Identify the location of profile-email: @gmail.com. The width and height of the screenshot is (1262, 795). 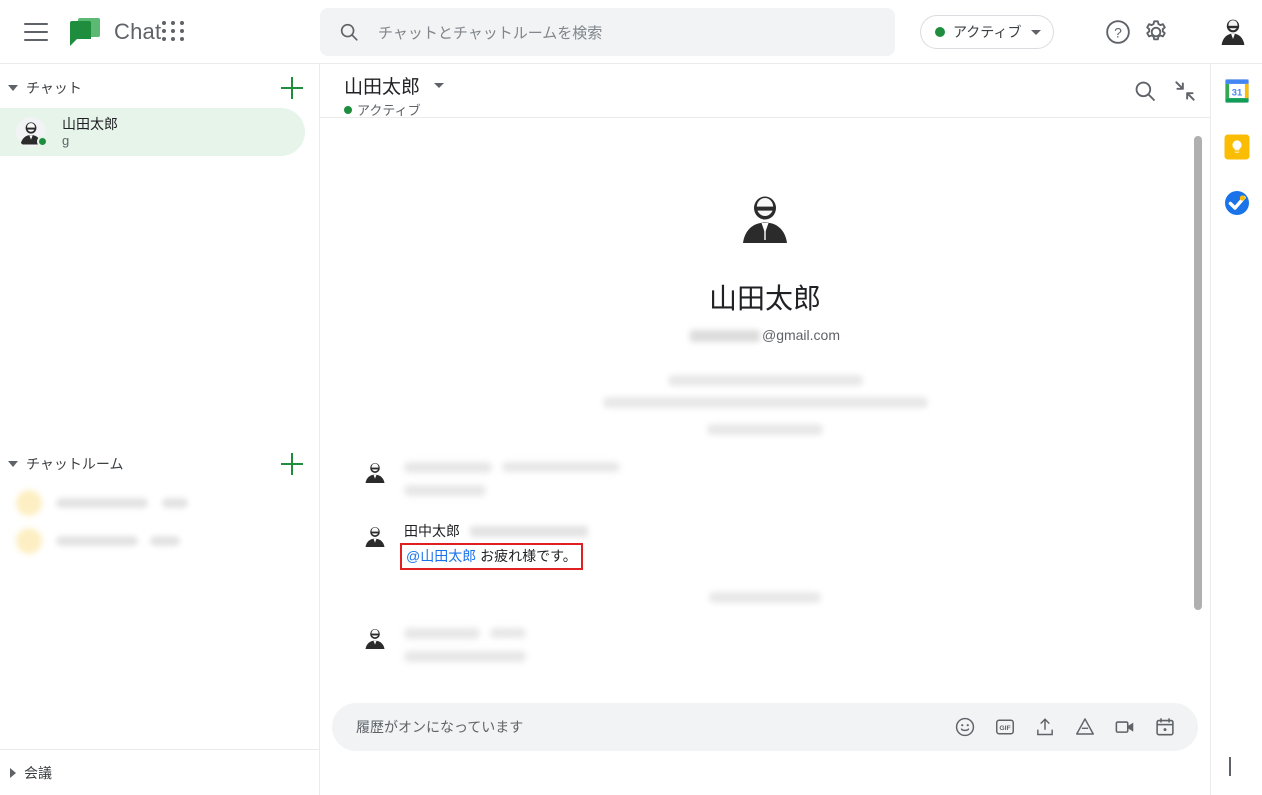
(765, 335).